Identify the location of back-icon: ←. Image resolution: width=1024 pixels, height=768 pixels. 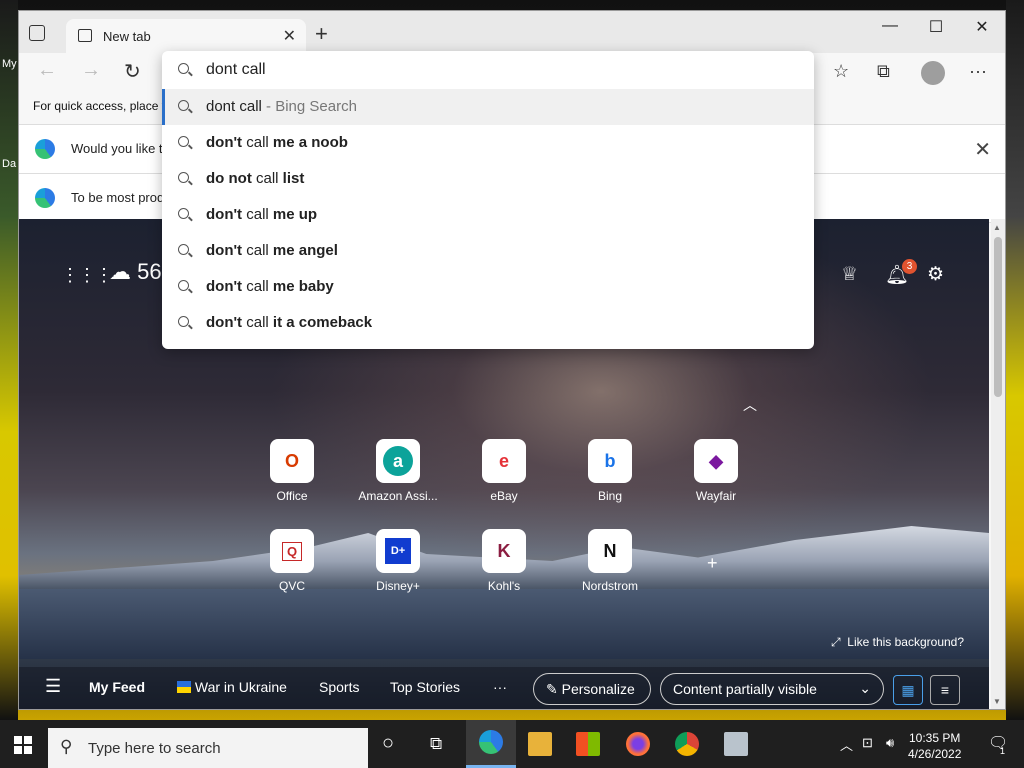
(47, 70).